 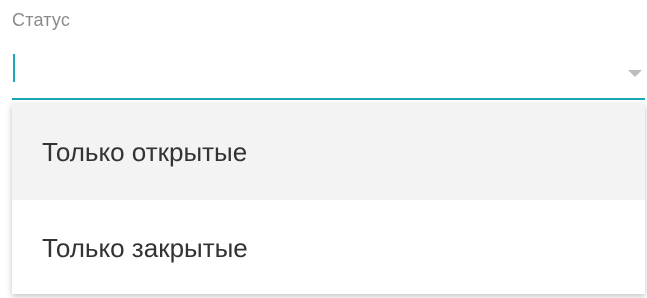 I want to click on status-label: Статус, so click(x=41, y=20).